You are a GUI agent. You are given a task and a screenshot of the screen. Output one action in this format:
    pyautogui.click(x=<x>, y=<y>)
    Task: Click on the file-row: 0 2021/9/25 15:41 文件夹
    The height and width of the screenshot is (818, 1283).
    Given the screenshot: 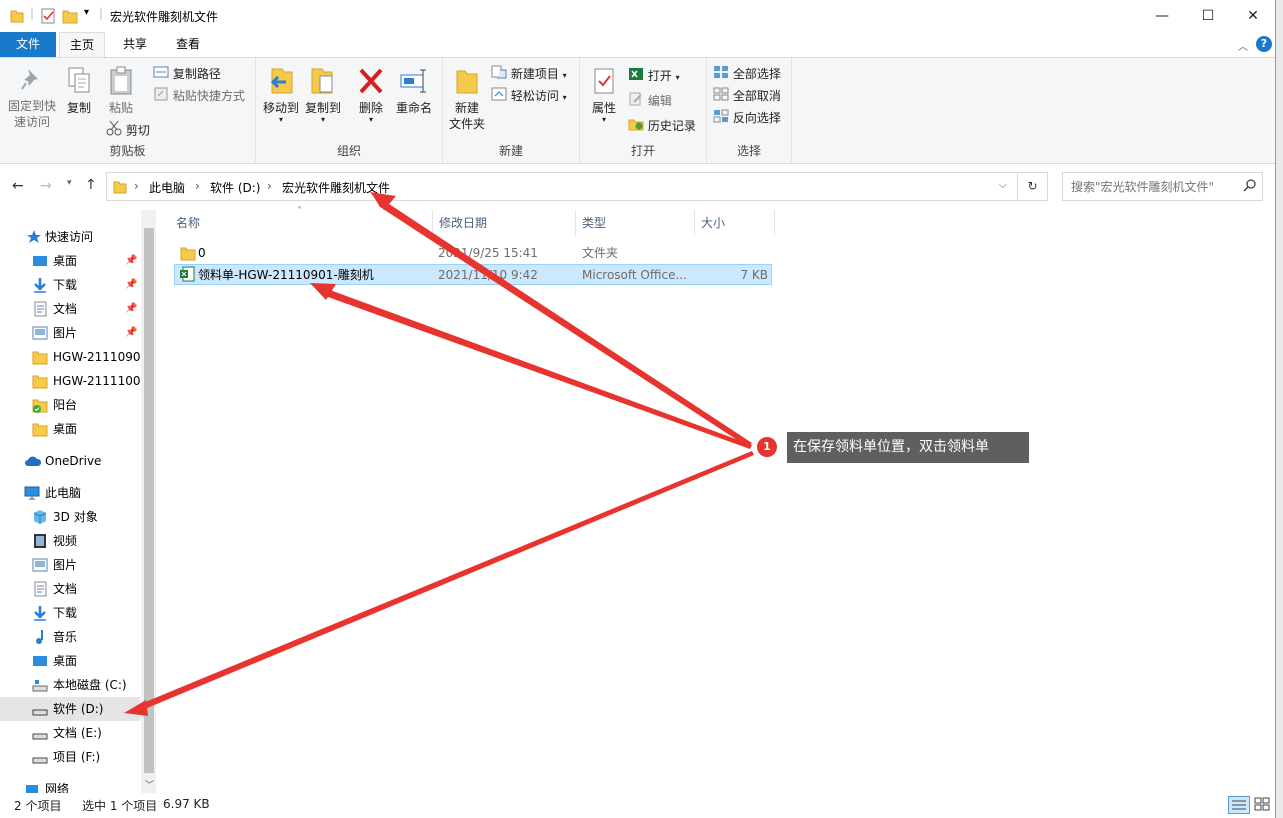 What is the action you would take?
    pyautogui.click(x=473, y=253)
    